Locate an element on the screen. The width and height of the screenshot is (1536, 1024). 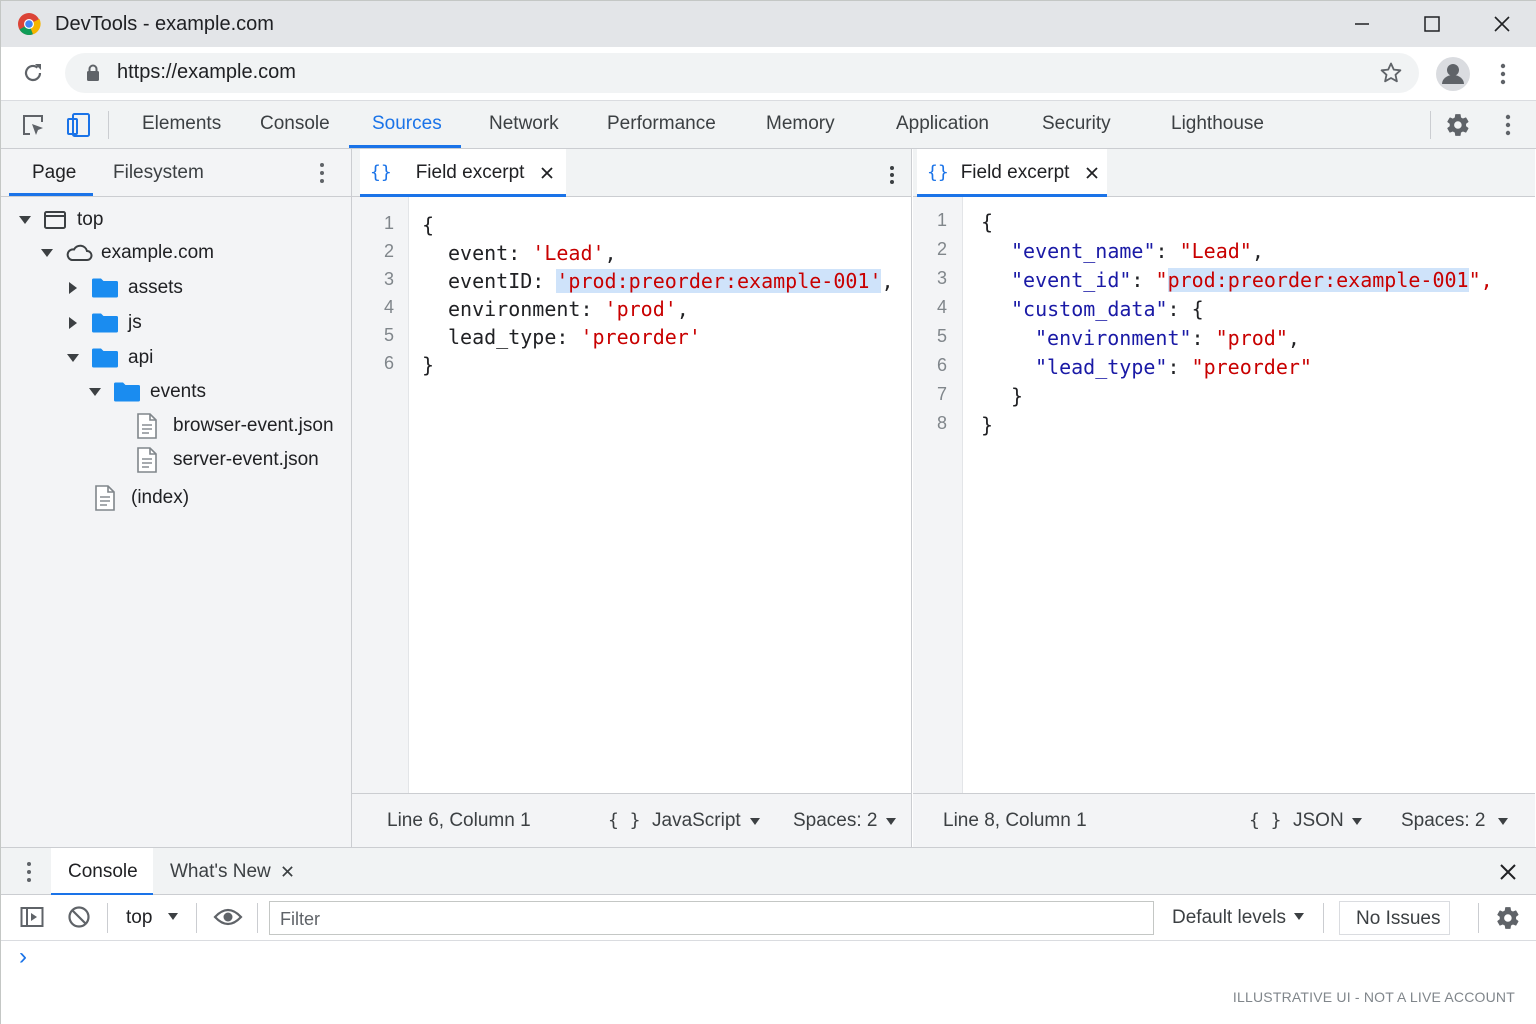
code-line: lead_type: 'preorder' is located at coordinates (574, 337).